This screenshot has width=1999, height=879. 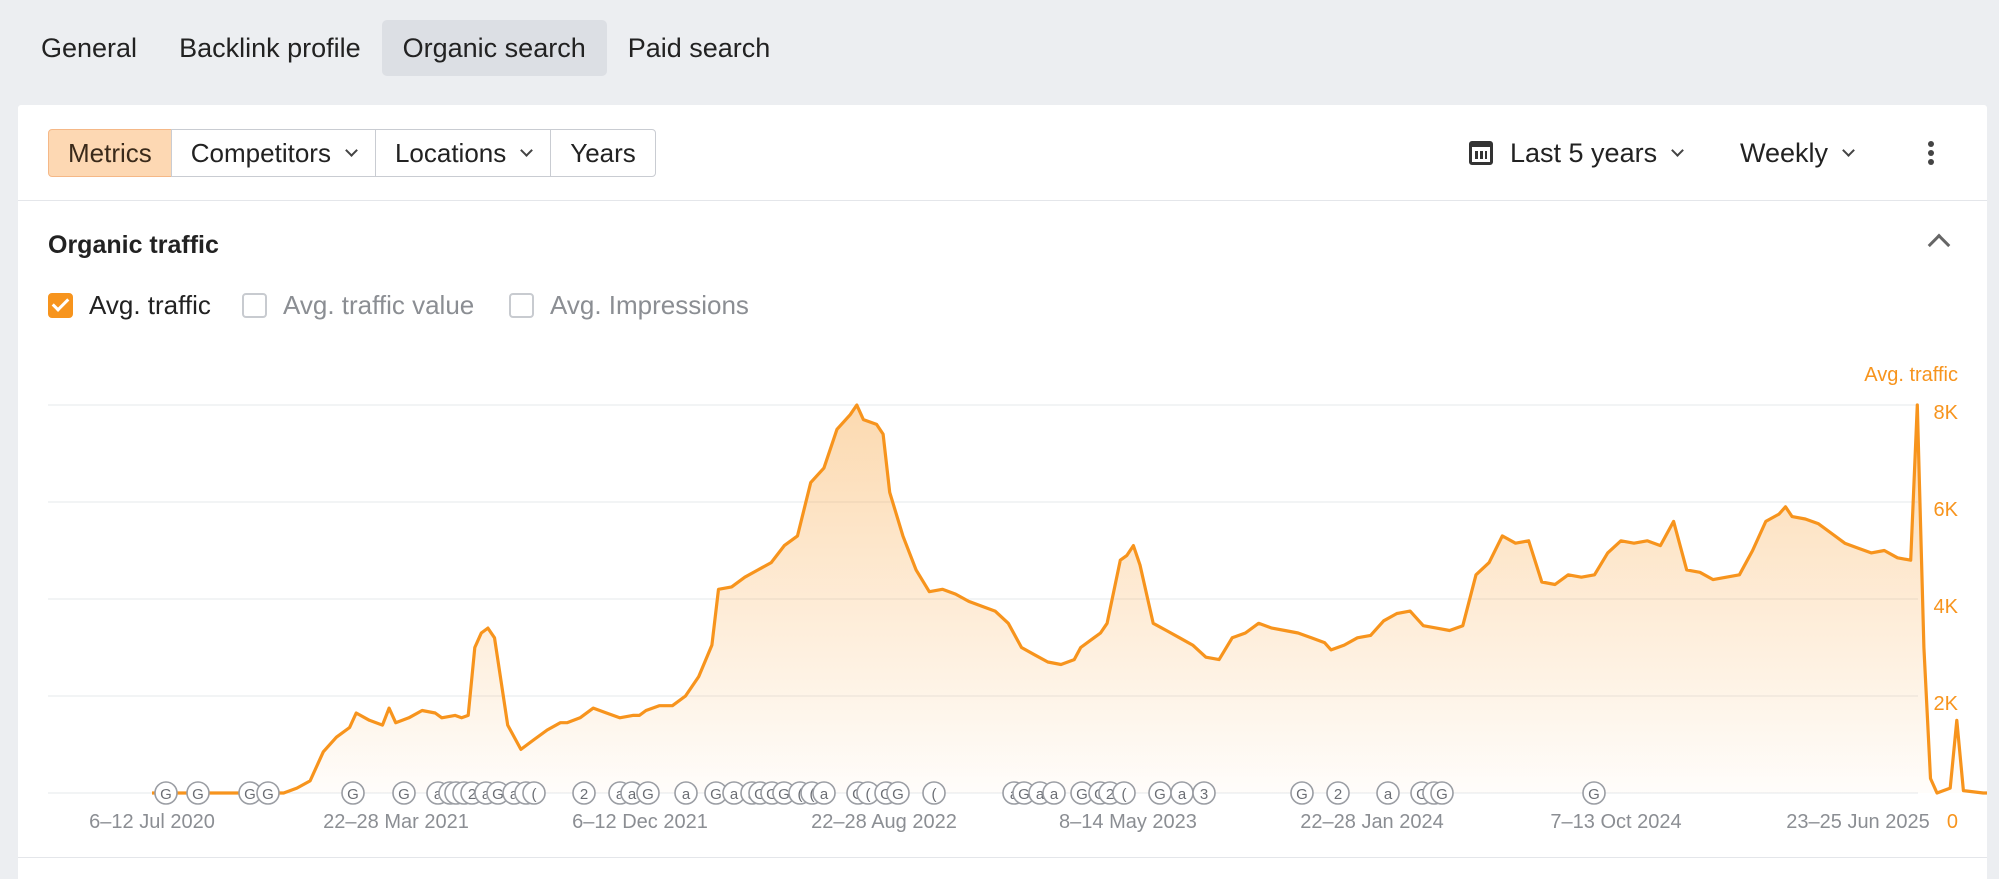 I want to click on y-tick-label: 8K, so click(x=1946, y=413).